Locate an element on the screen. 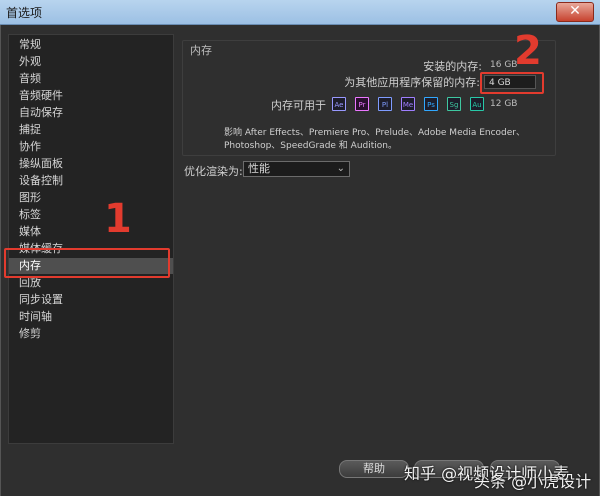 The image size is (600, 496). app-icon-ps: Ps is located at coordinates (431, 104).